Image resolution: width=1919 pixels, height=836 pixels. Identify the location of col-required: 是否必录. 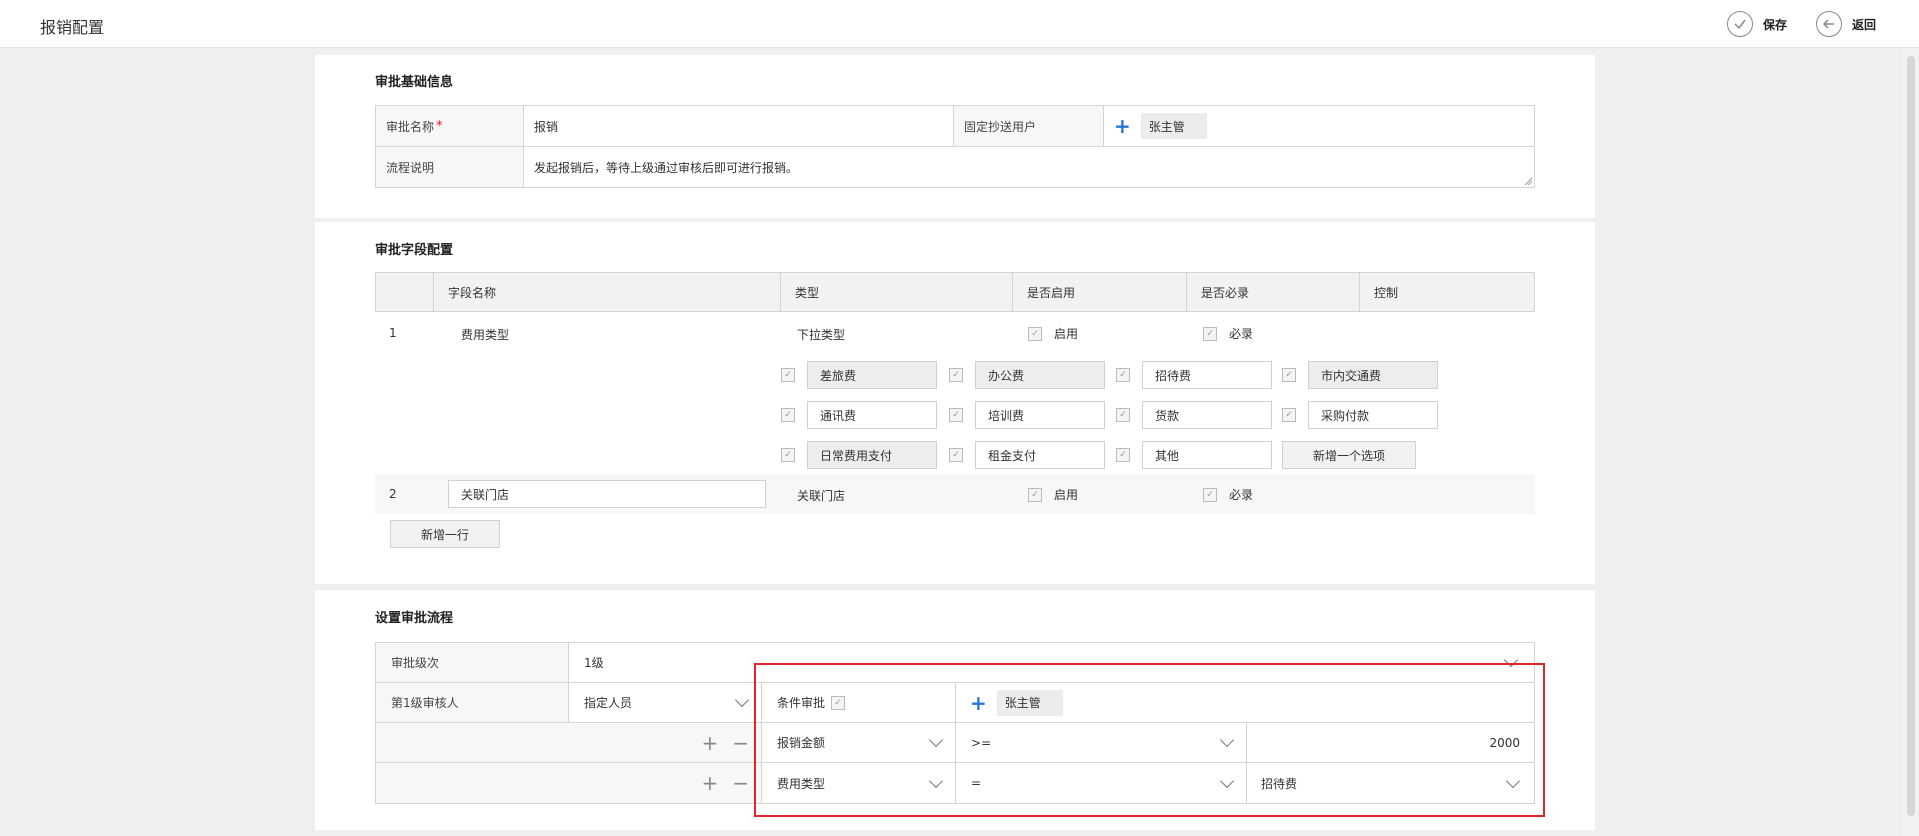
(1273, 292).